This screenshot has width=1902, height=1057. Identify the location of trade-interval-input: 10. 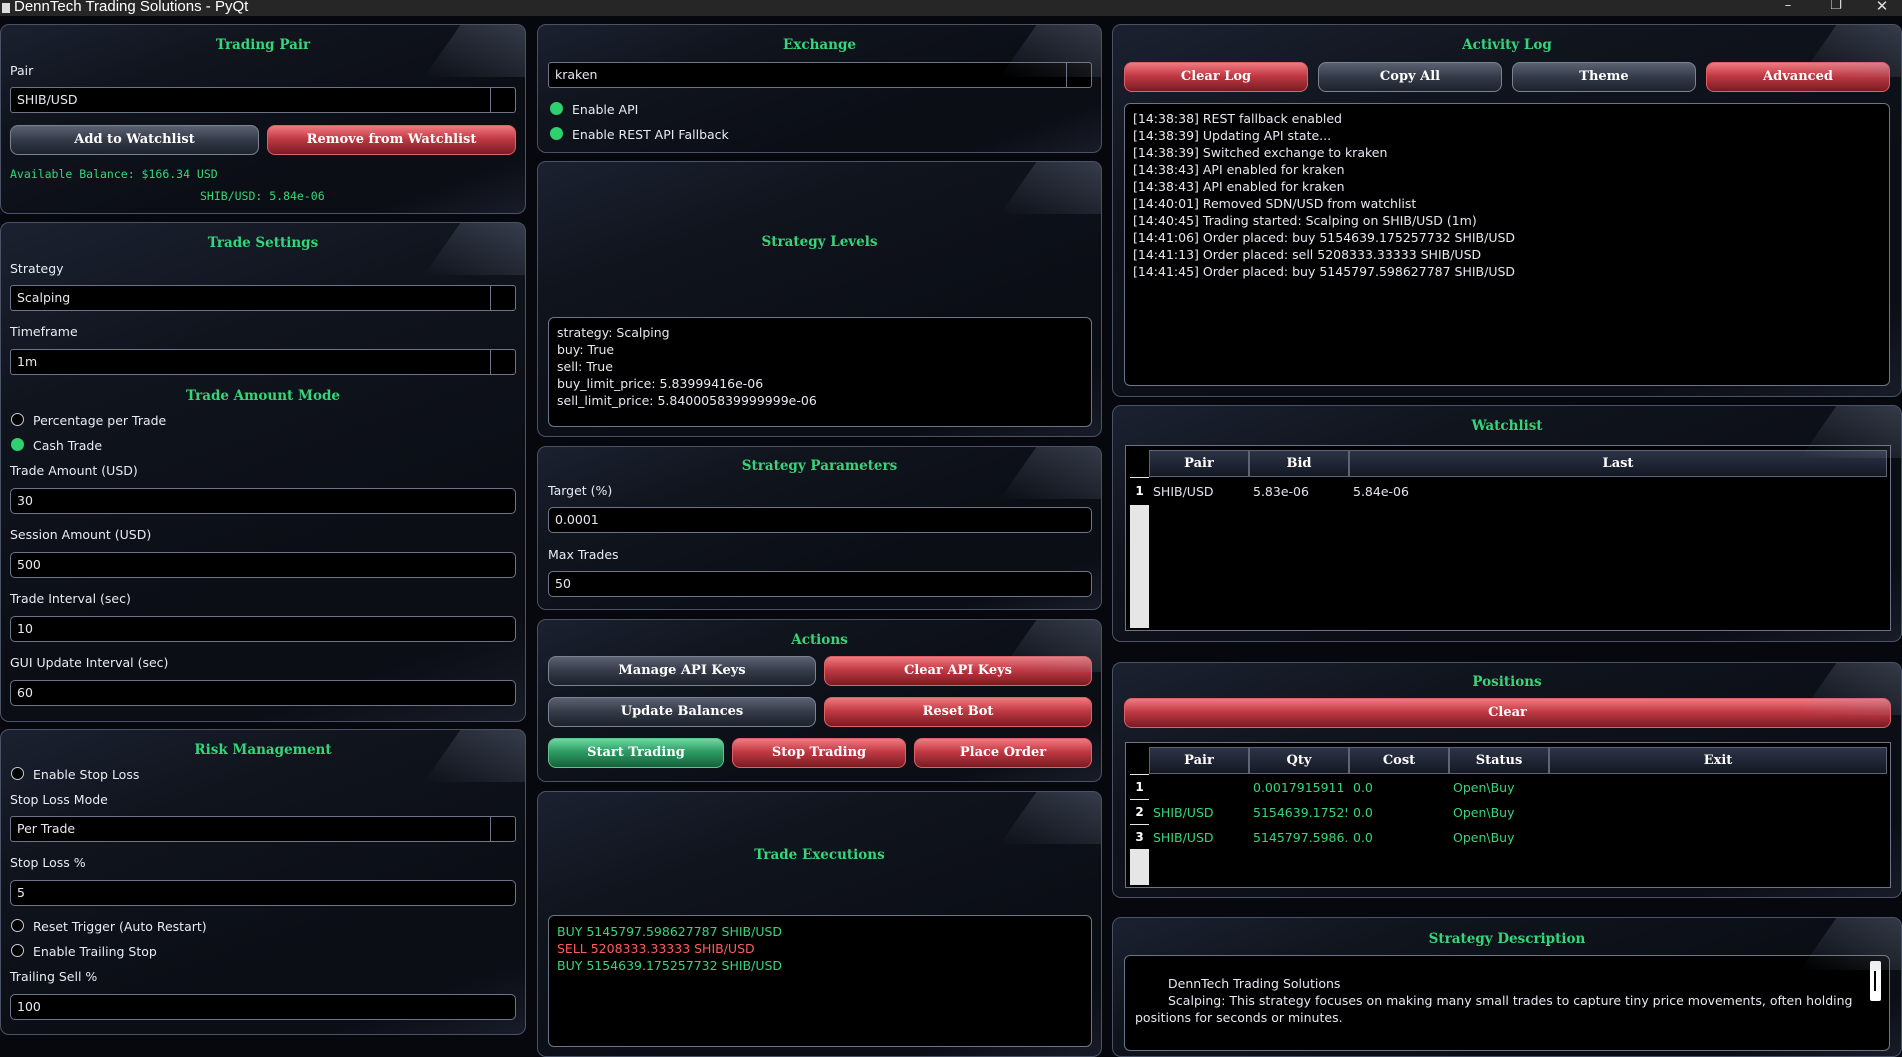
(263, 629).